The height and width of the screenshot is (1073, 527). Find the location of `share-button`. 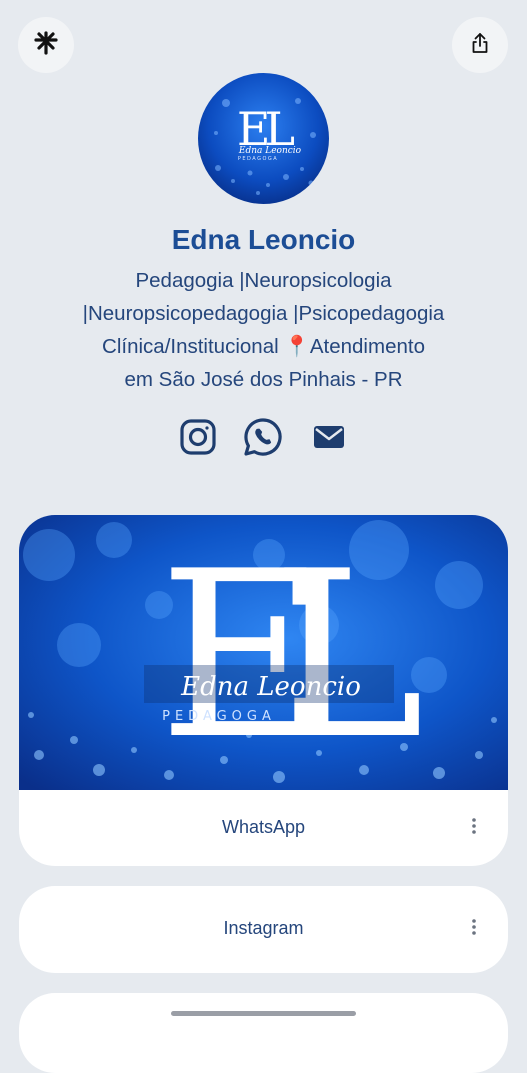

share-button is located at coordinates (480, 45).